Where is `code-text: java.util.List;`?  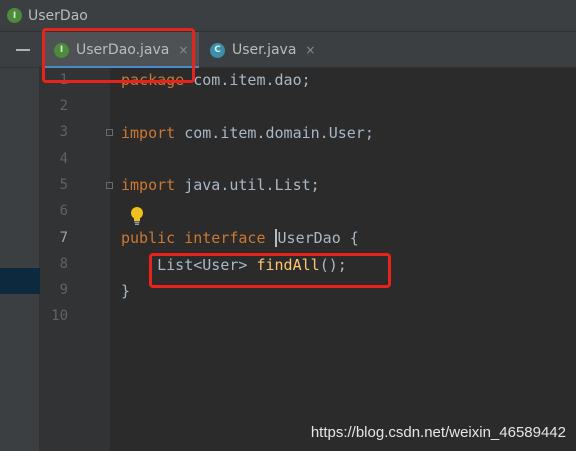
code-text: java.util.List; is located at coordinates (247, 185).